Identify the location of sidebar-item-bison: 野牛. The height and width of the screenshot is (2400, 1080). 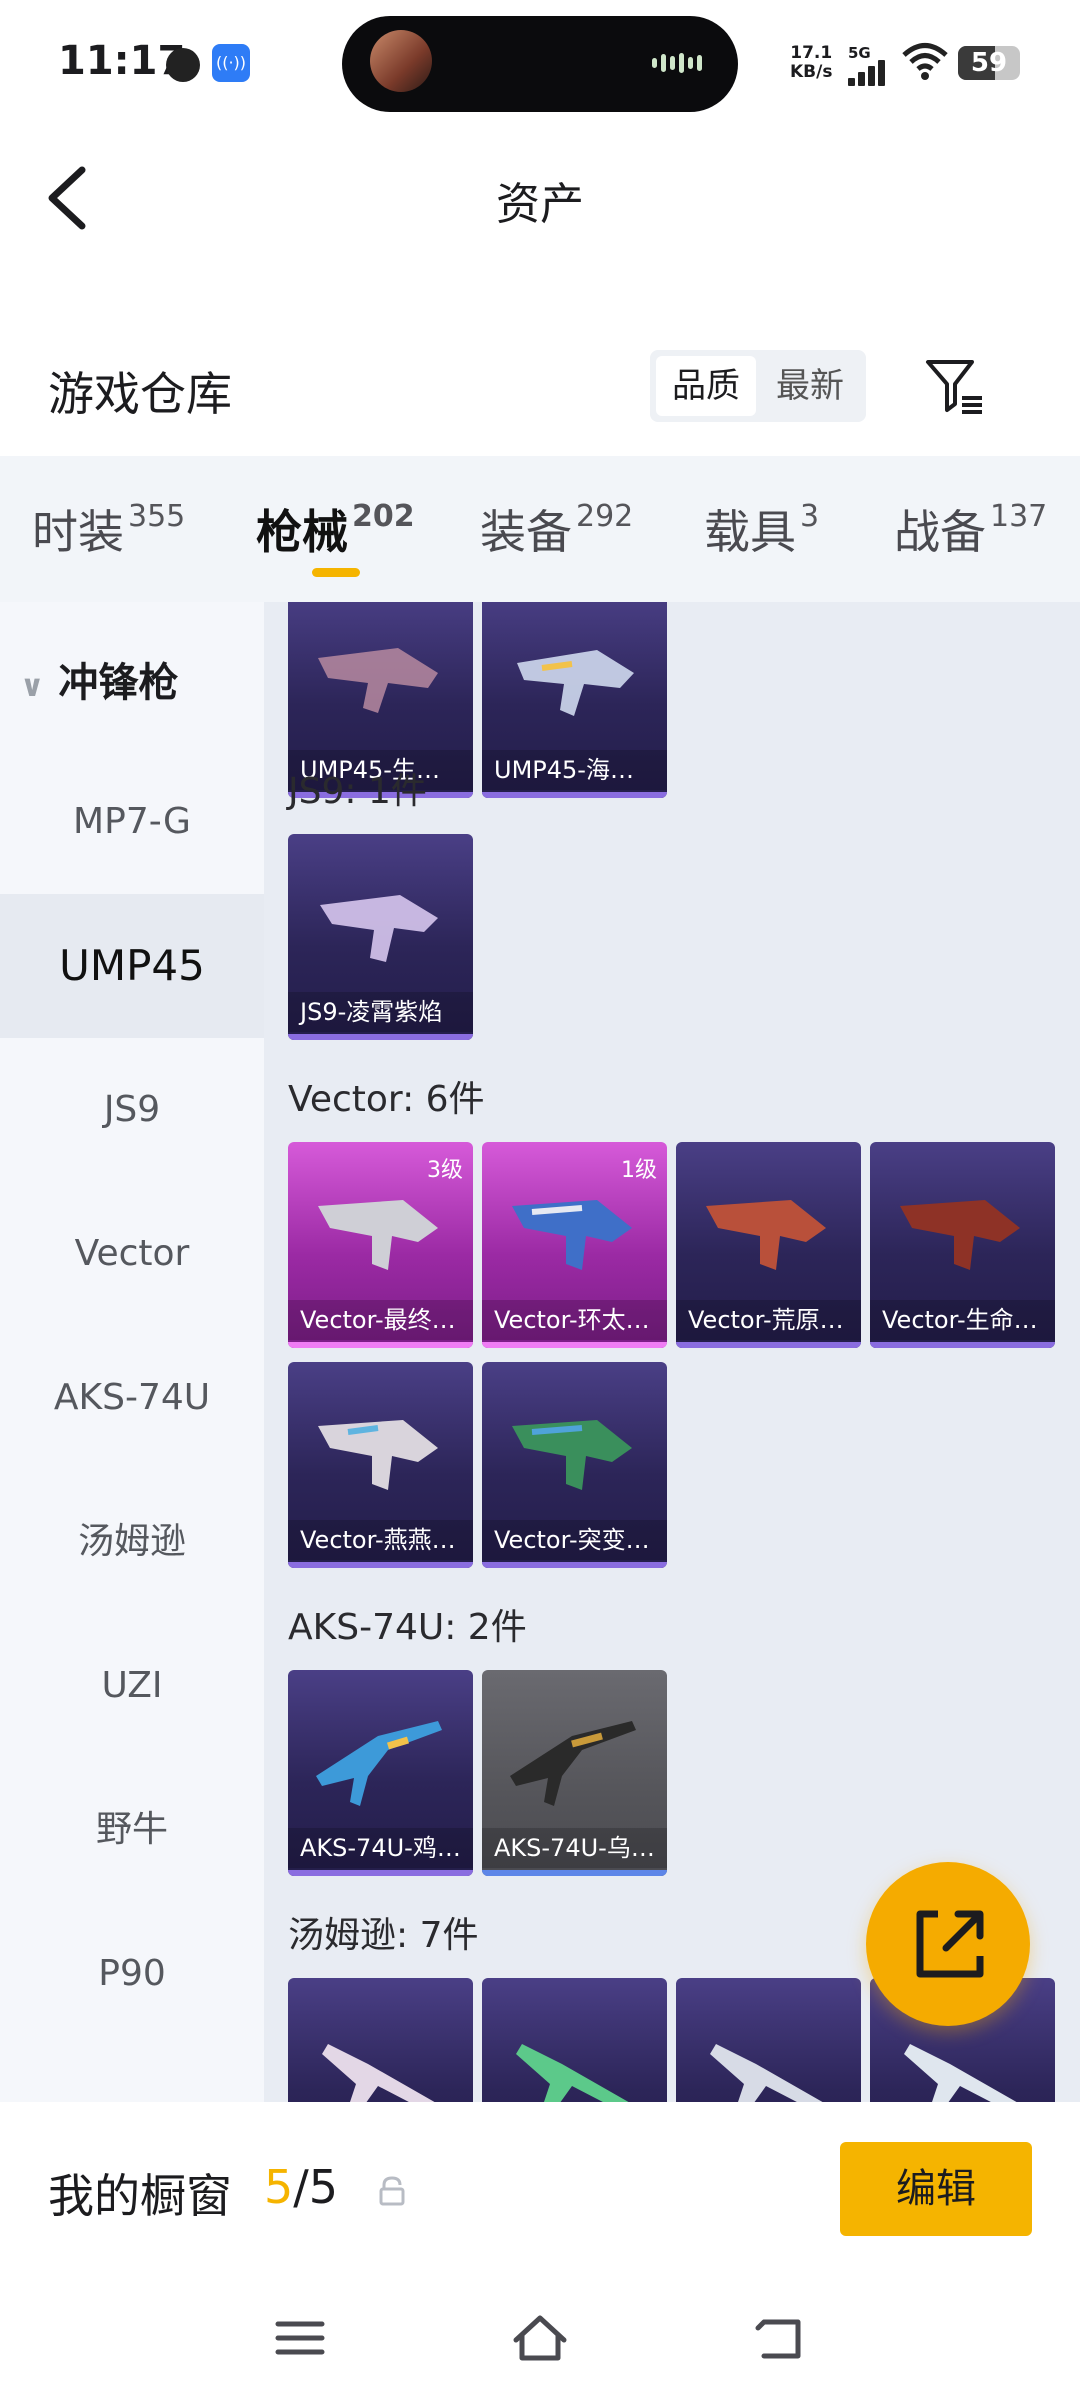
(132, 1830).